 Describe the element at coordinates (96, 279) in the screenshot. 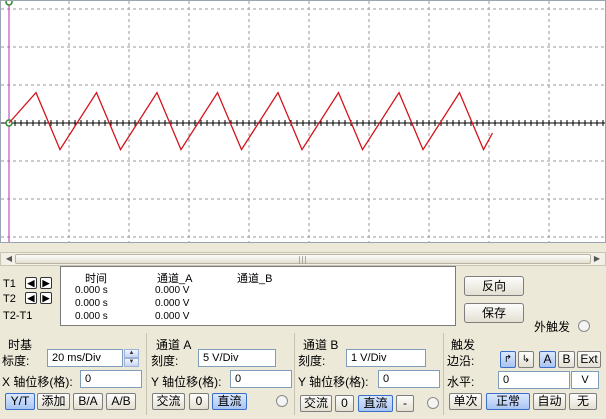

I see `col-time-header: 时间` at that location.